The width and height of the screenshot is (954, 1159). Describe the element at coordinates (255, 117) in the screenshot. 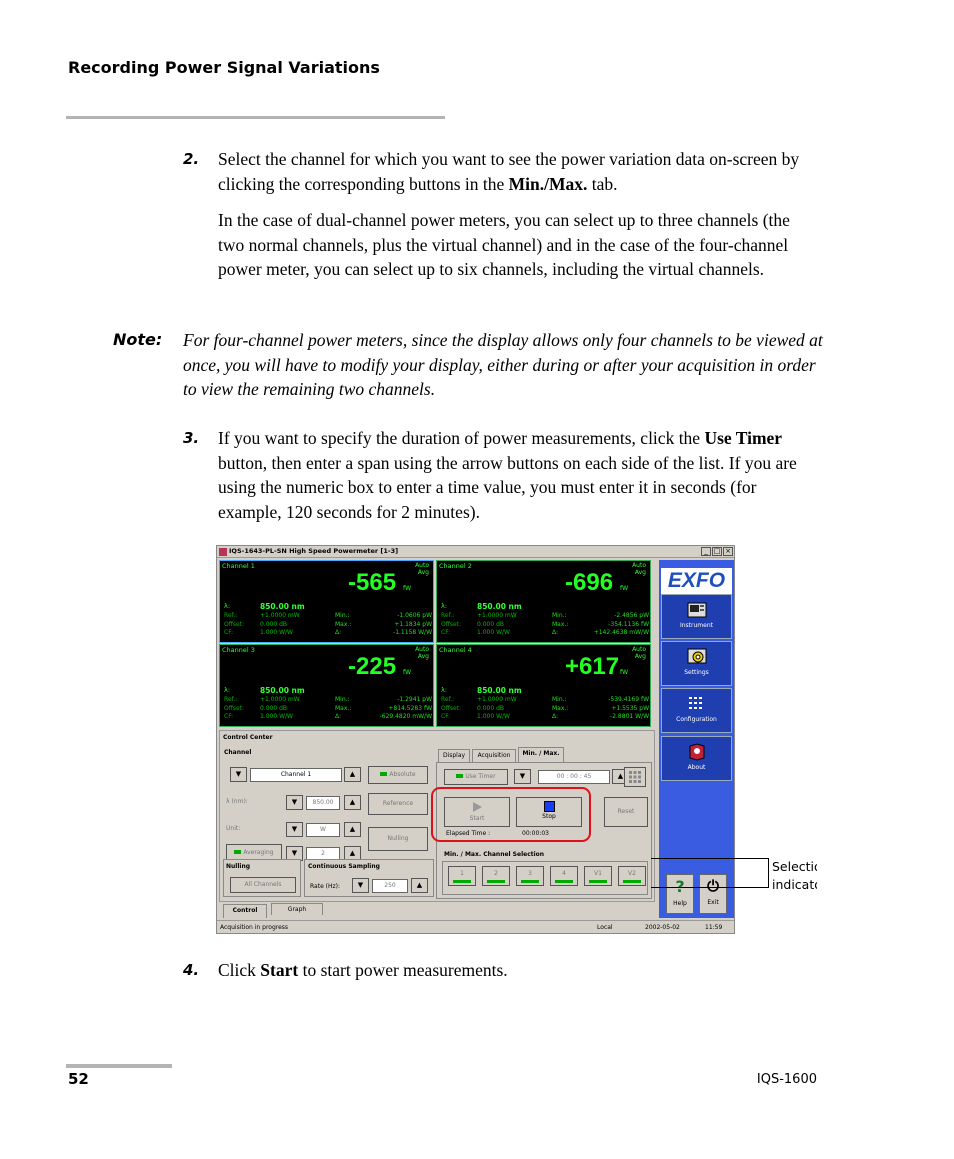

I see `header-rule` at that location.